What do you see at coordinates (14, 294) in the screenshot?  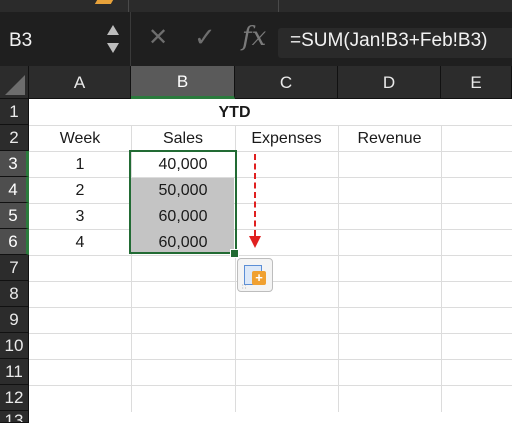 I see `row-header-8: 8` at bounding box center [14, 294].